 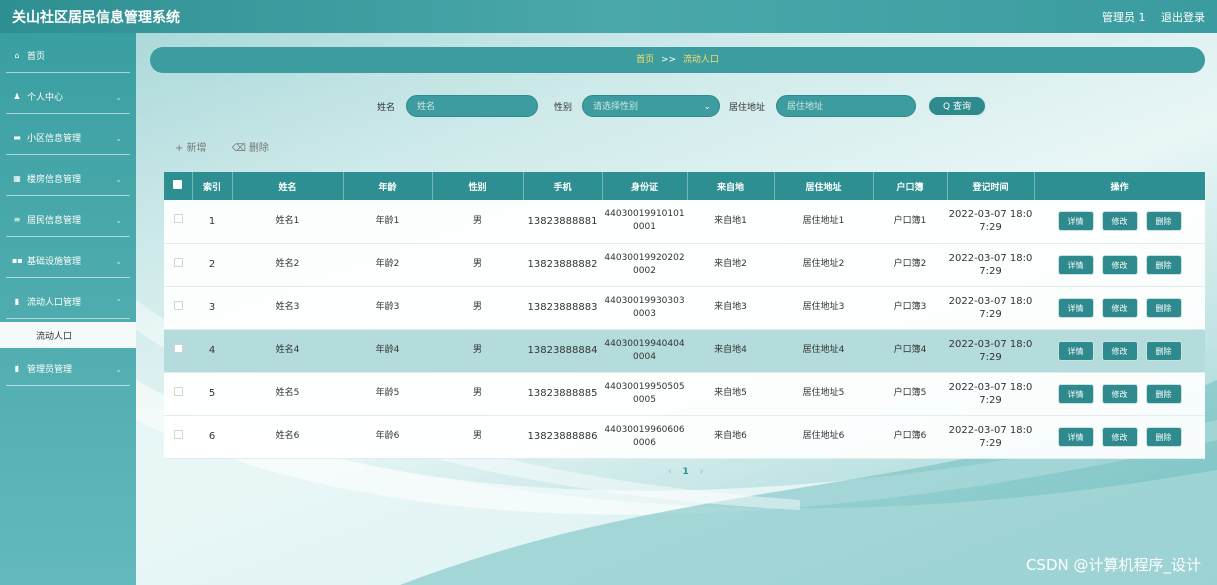 I want to click on table-cell: 姓名5, so click(x=287, y=393).